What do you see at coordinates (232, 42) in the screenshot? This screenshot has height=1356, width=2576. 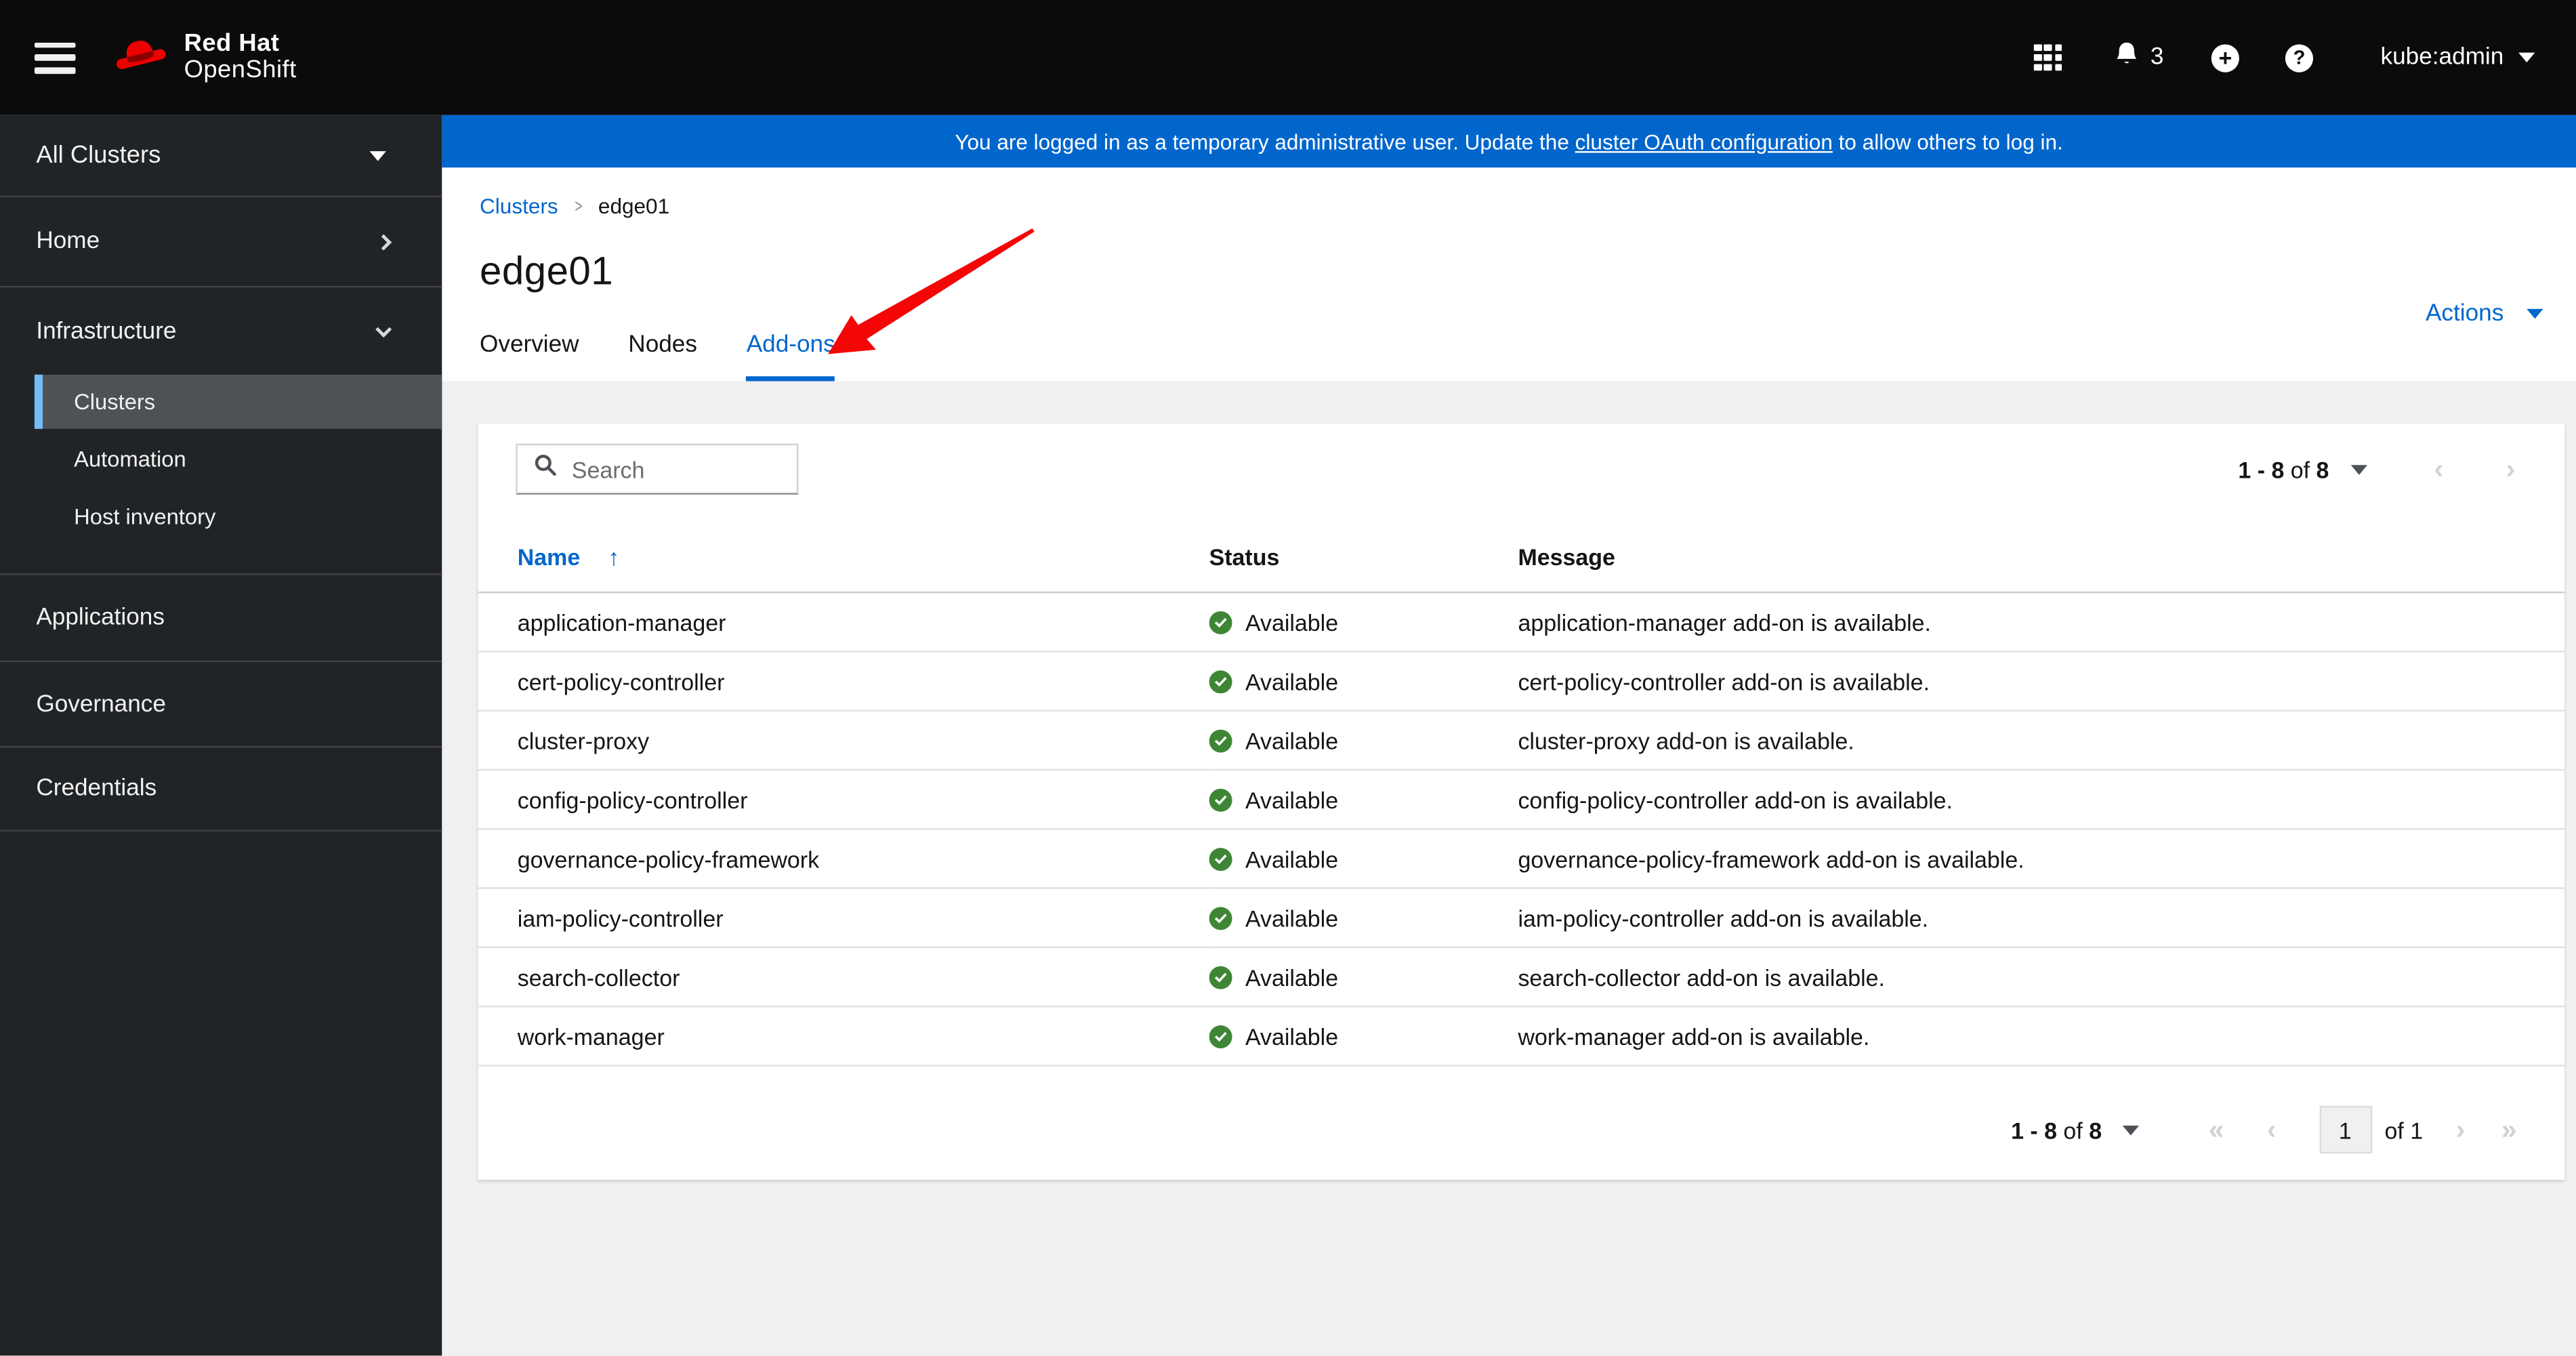 I see `brand-line1: Red Hat` at bounding box center [232, 42].